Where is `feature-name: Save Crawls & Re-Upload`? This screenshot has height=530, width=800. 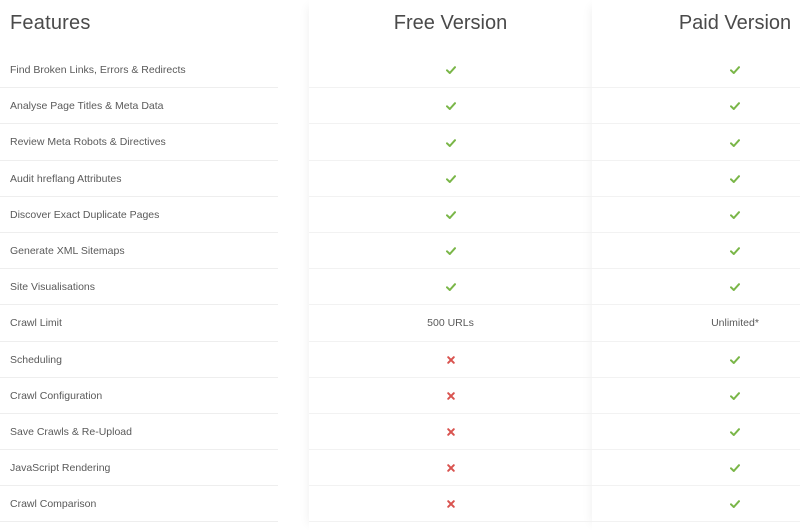 feature-name: Save Crawls & Re-Upload is located at coordinates (71, 431).